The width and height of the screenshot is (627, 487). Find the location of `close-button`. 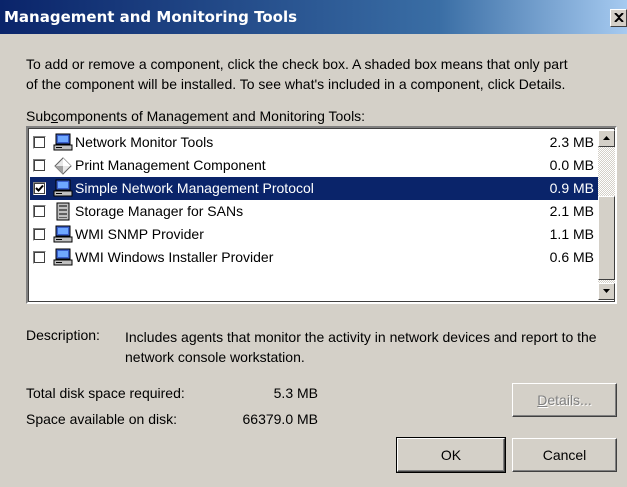

close-button is located at coordinates (618, 18).